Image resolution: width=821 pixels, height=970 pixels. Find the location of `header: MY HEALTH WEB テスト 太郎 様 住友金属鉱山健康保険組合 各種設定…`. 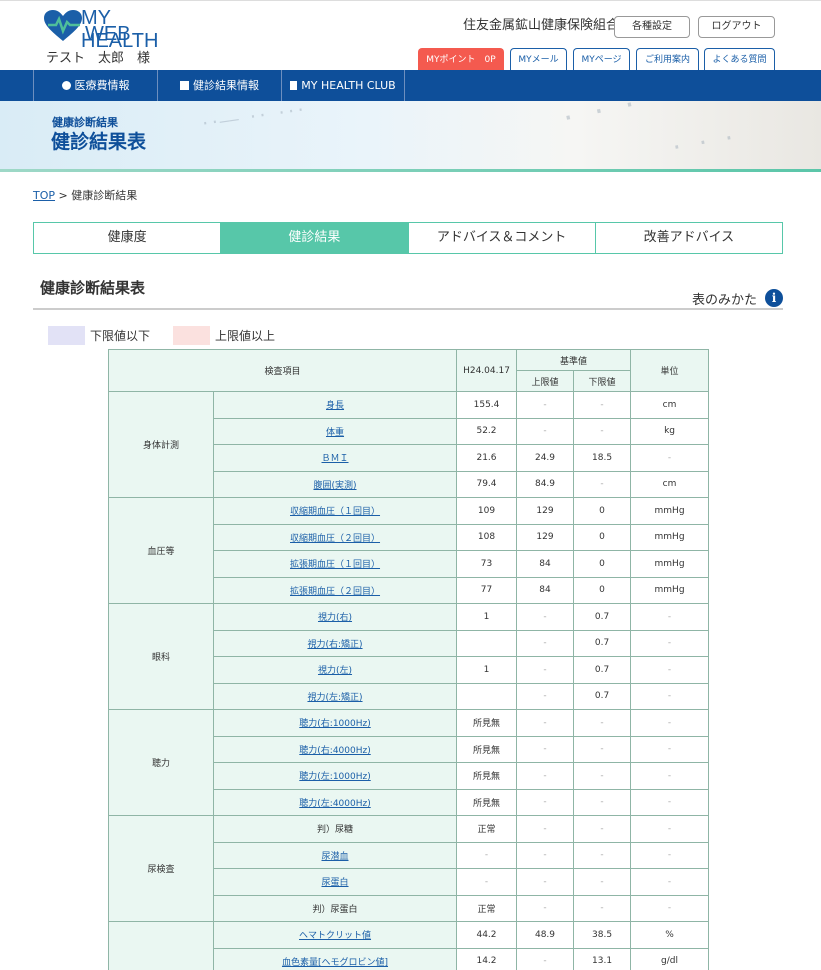

header: MY HEALTH WEB テスト 太郎 様 住友金属鉱山健康保険組合 各種設定… is located at coordinates (410, 35).